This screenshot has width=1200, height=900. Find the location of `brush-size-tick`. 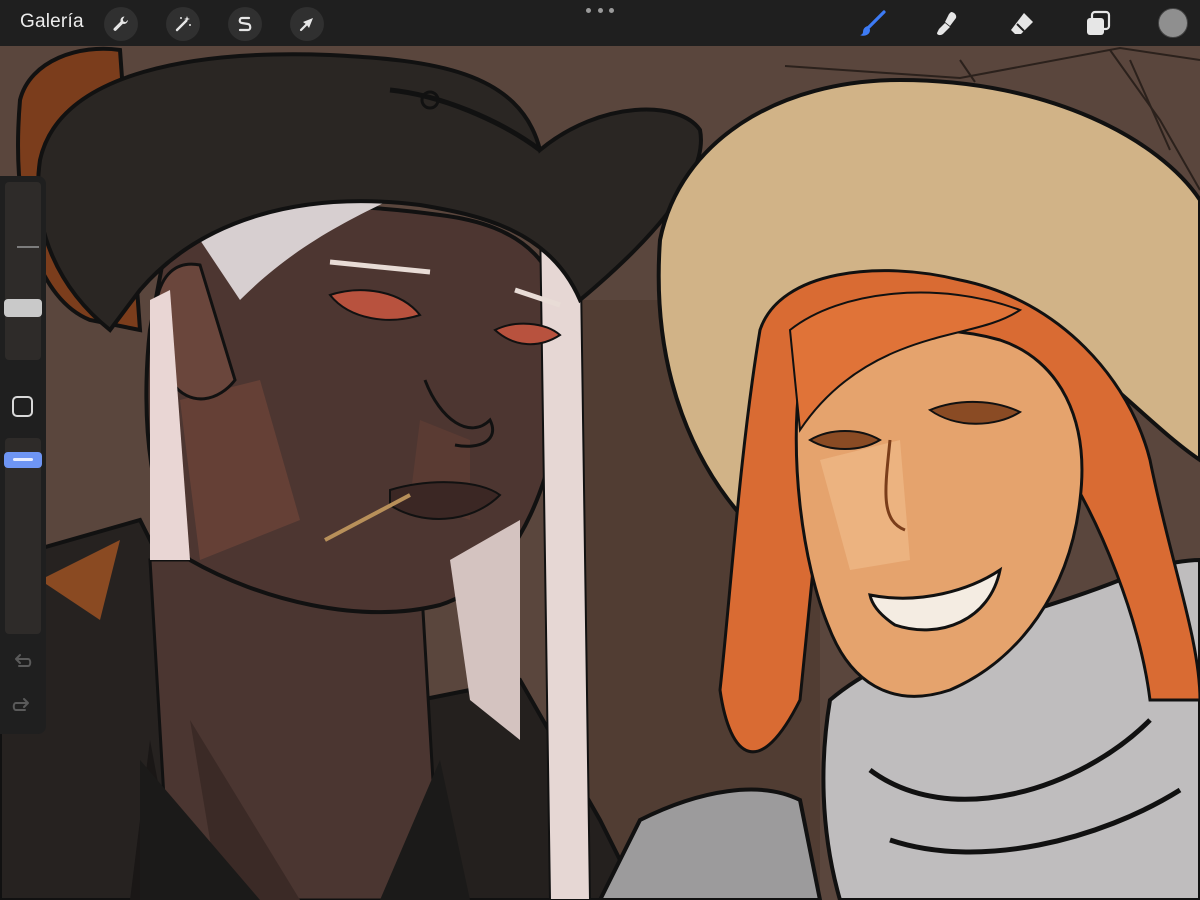

brush-size-tick is located at coordinates (28, 247).